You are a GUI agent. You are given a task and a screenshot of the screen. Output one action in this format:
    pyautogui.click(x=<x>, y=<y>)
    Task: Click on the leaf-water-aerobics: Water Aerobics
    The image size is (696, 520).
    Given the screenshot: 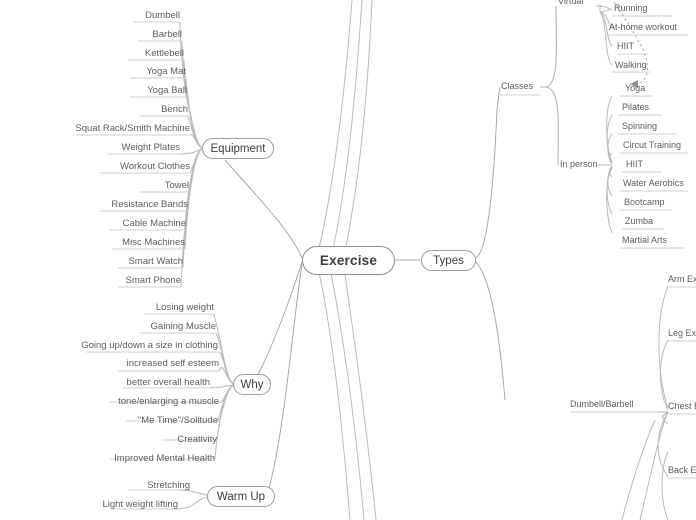 What is the action you would take?
    pyautogui.click(x=653, y=183)
    